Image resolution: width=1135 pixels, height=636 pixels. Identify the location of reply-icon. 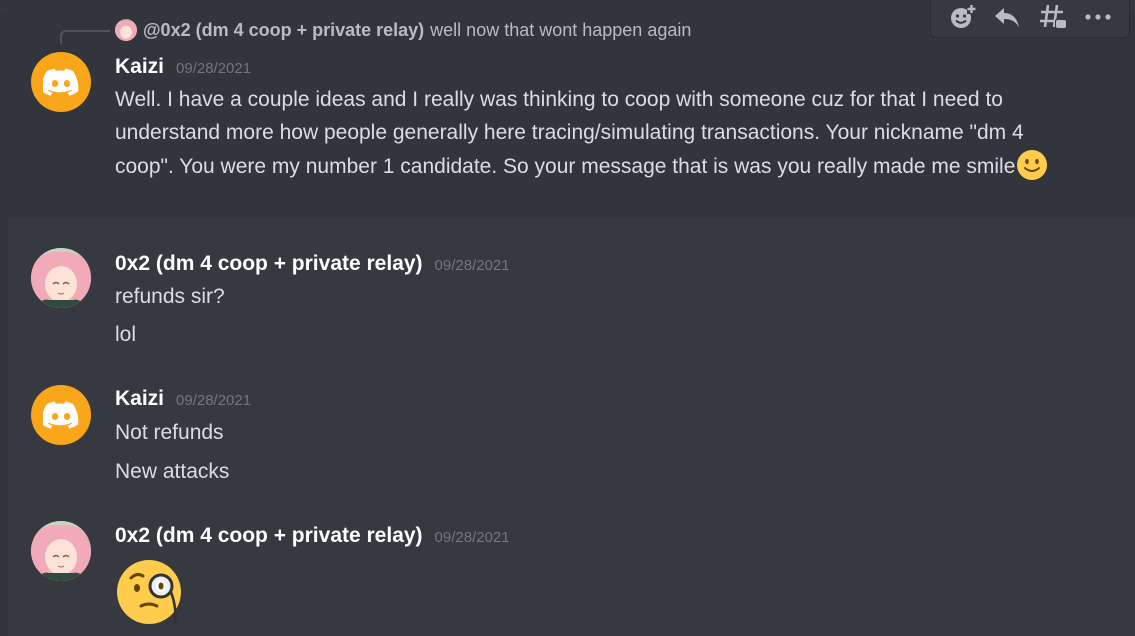
(1007, 17).